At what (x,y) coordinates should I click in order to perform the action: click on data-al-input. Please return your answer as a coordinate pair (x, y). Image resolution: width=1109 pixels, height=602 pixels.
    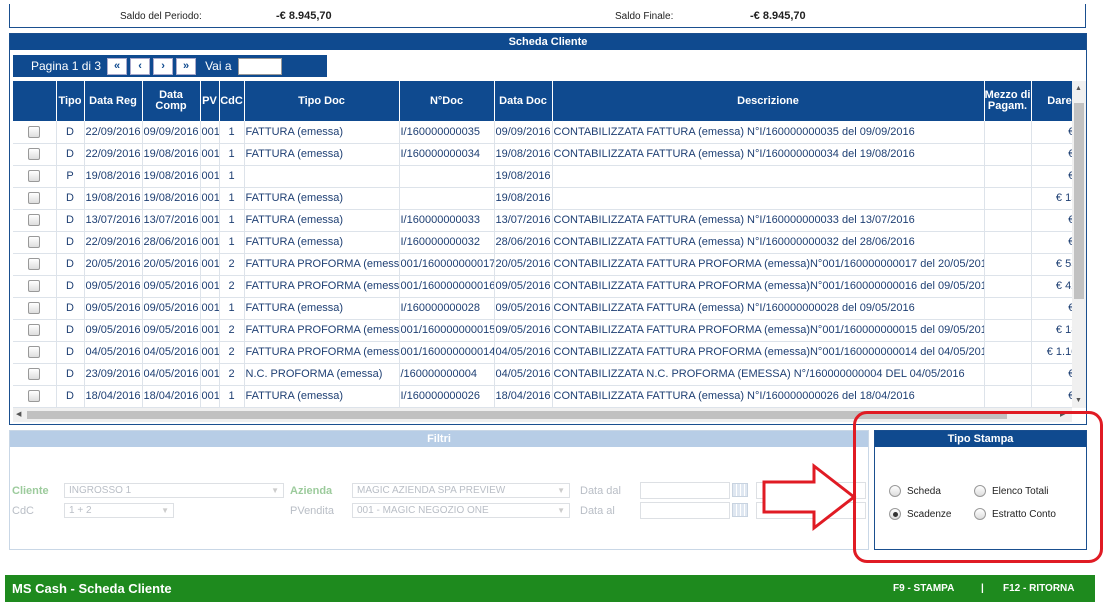
    Looking at the image, I should click on (685, 510).